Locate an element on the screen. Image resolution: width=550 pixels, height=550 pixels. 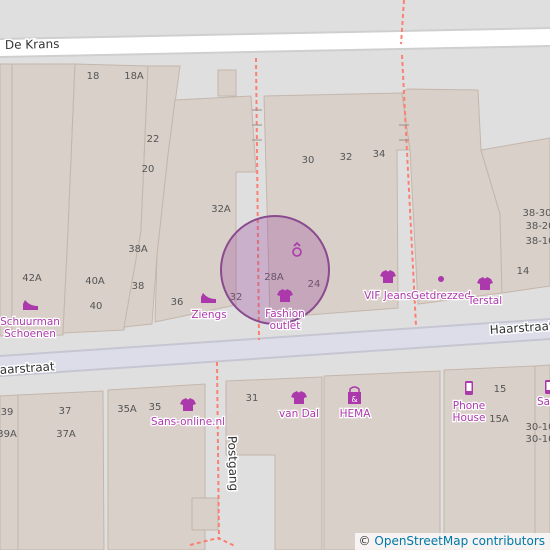
house-number: 32 is located at coordinates (346, 157).